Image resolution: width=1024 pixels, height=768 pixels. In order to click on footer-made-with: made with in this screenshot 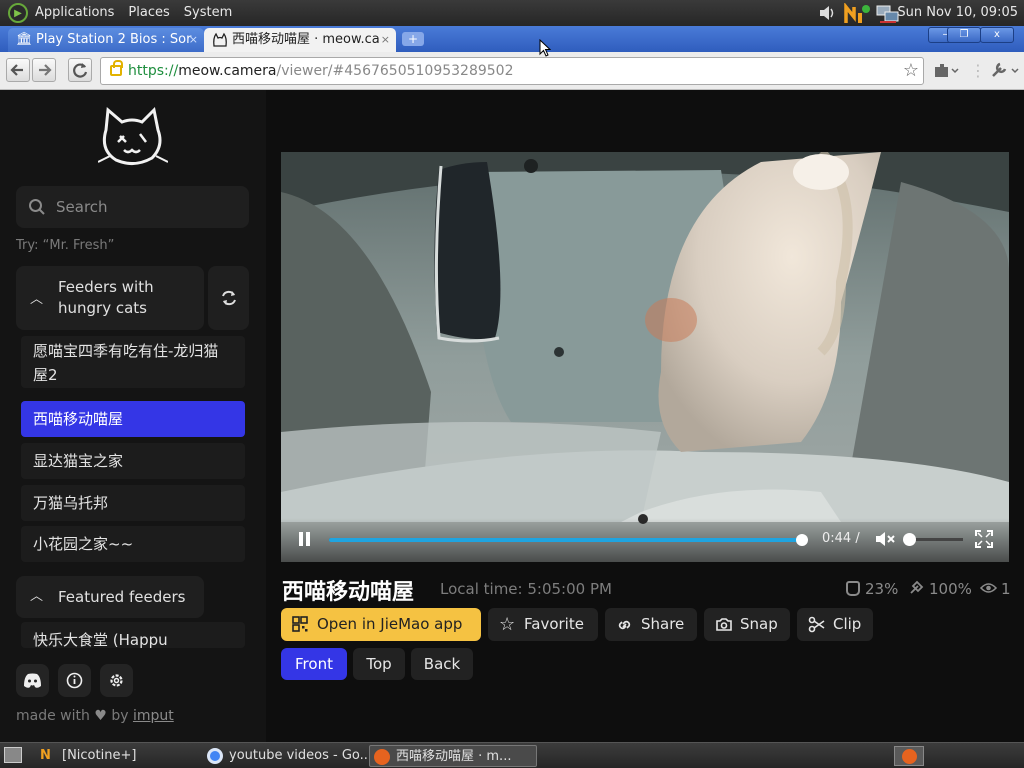, I will do `click(53, 716)`.